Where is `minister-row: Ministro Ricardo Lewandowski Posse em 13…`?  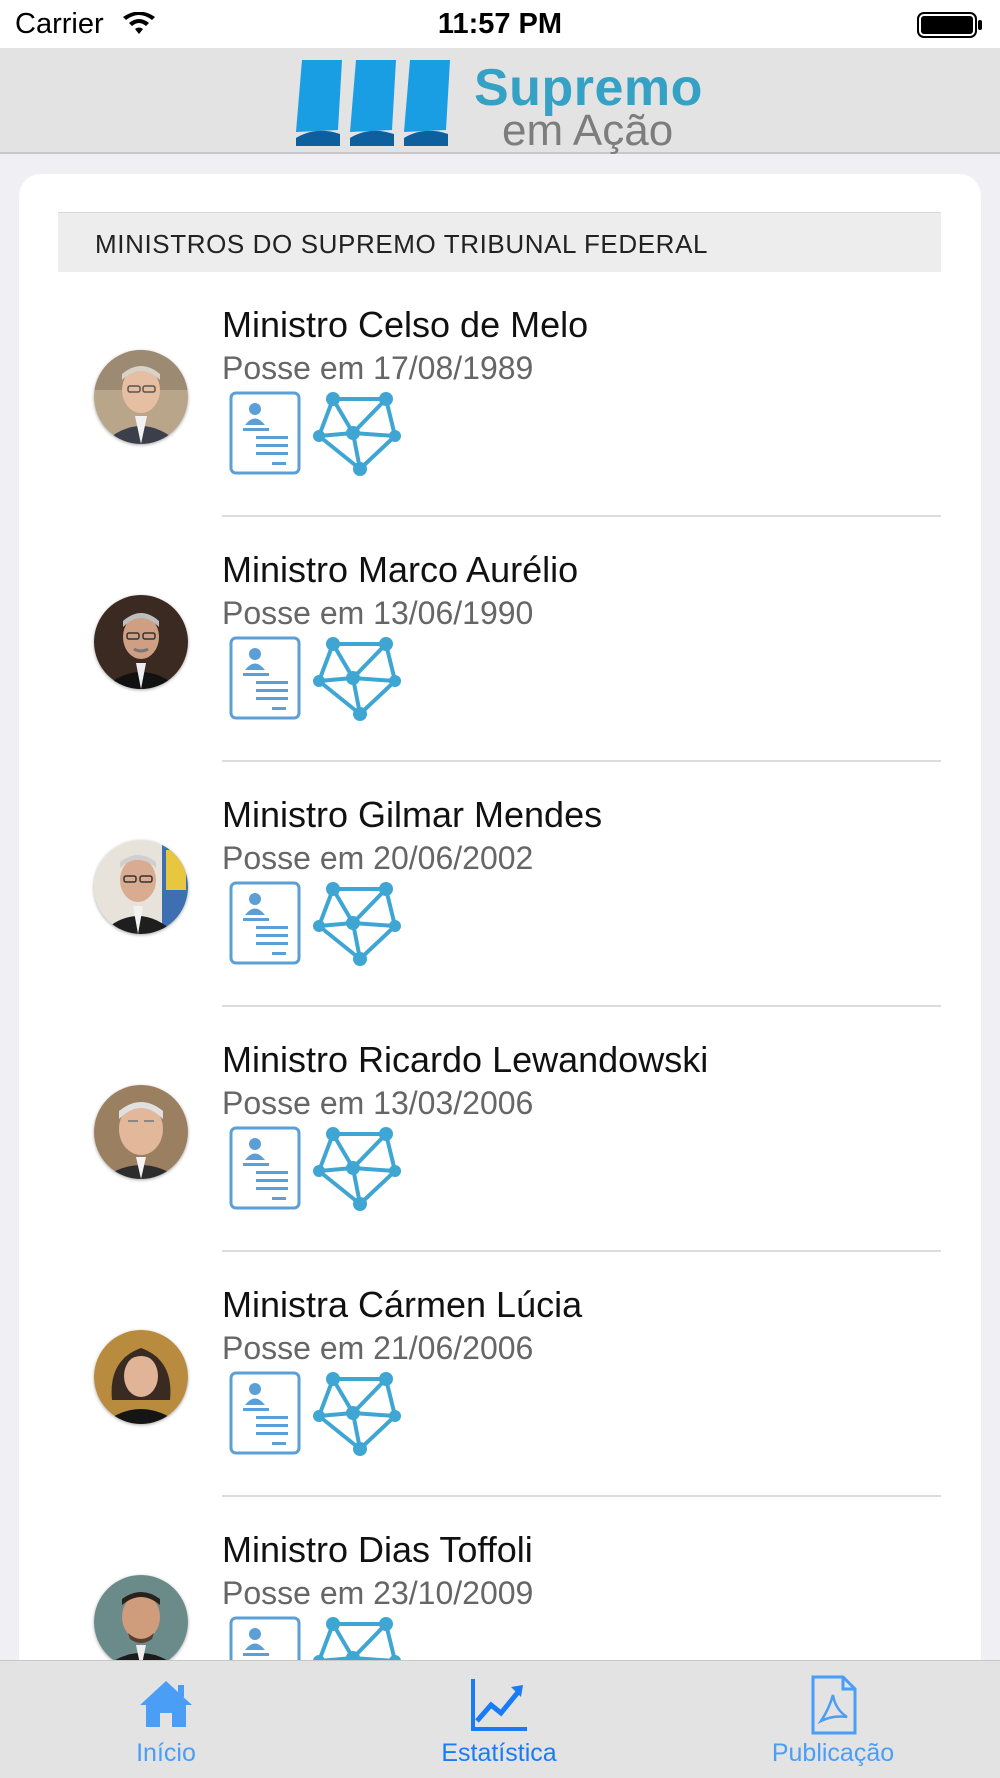 minister-row: Ministro Ricardo Lewandowski Posse em 13… is located at coordinates (500, 1129).